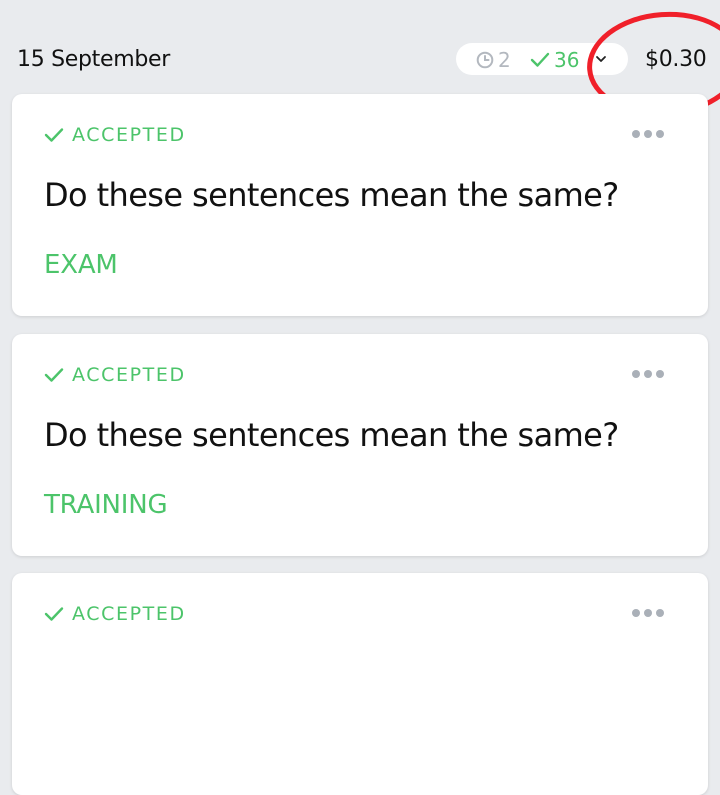 The image size is (720, 795). I want to click on pending-stat: 2, so click(493, 60).